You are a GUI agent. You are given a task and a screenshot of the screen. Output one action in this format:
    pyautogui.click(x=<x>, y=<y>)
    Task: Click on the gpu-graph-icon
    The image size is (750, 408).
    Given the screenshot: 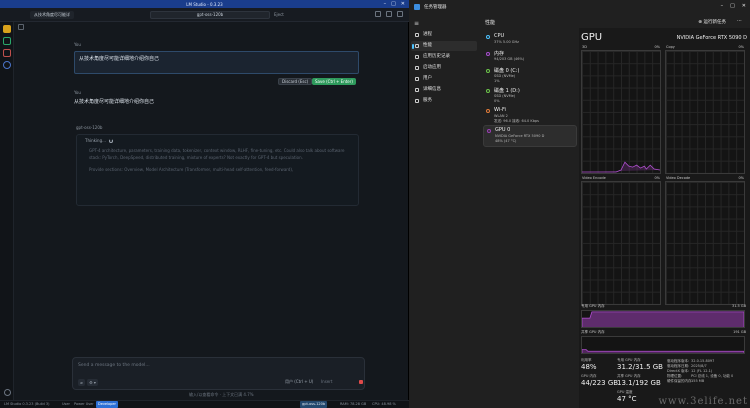 What is the action you would take?
    pyautogui.click(x=489, y=131)
    